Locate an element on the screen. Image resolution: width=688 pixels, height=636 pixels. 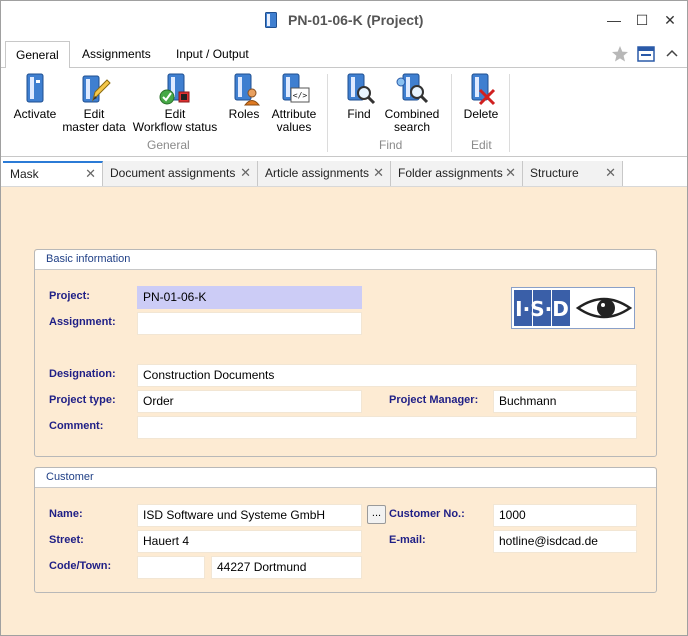
attribute-values-button: </> Attribute values is located at coordinates (294, 103).